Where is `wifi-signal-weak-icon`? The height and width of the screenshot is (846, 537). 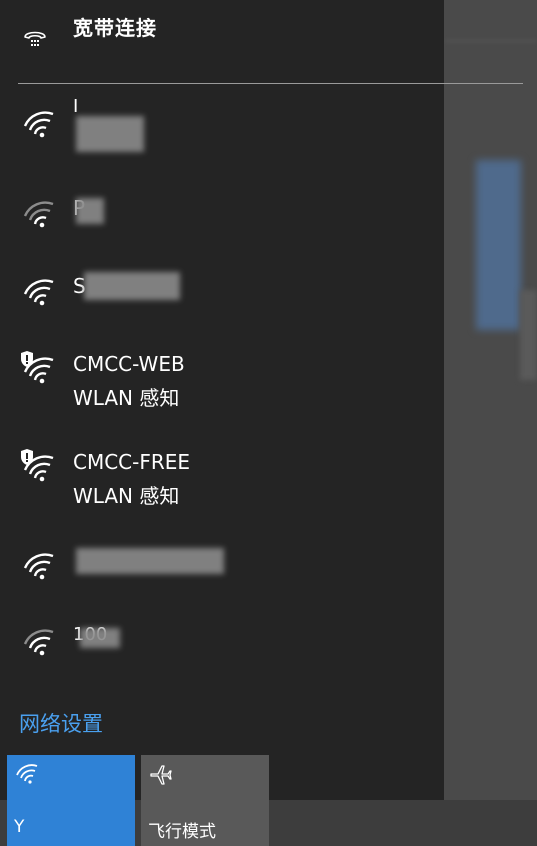
wifi-signal-weak-icon is located at coordinates (38, 214).